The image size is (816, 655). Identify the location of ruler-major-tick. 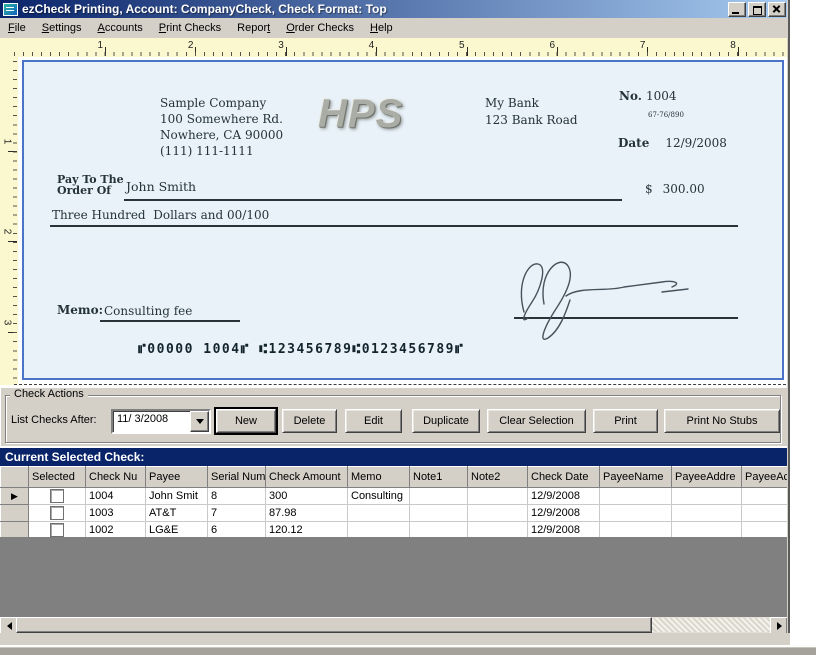
(12, 332).